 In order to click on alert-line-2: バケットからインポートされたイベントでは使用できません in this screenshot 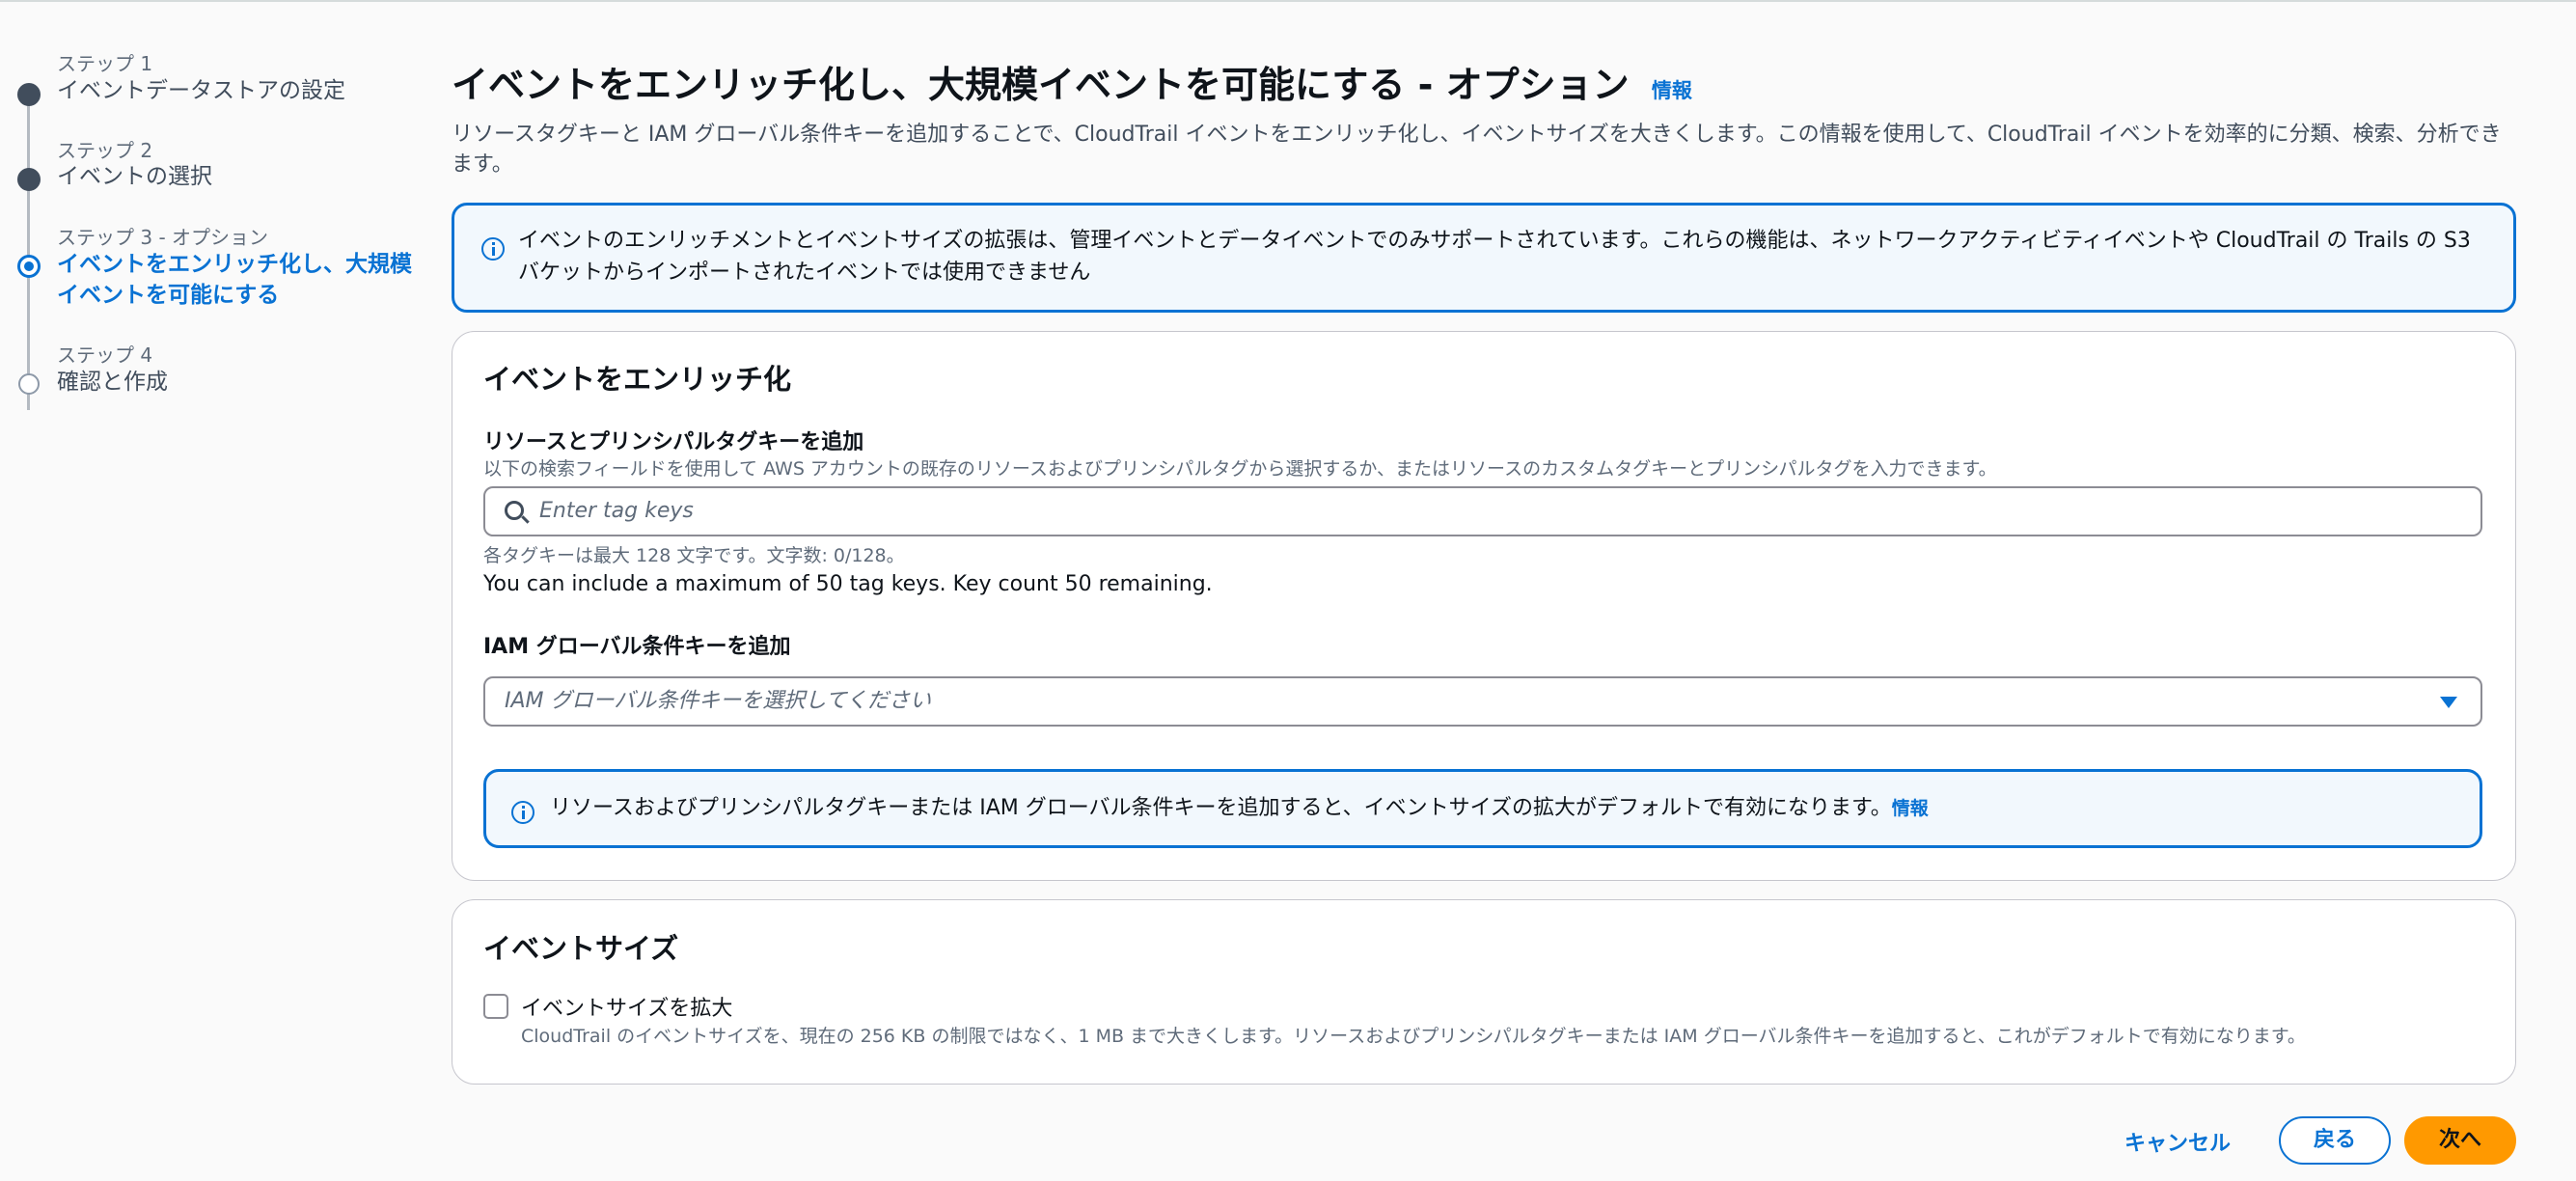, I will do `click(805, 273)`.